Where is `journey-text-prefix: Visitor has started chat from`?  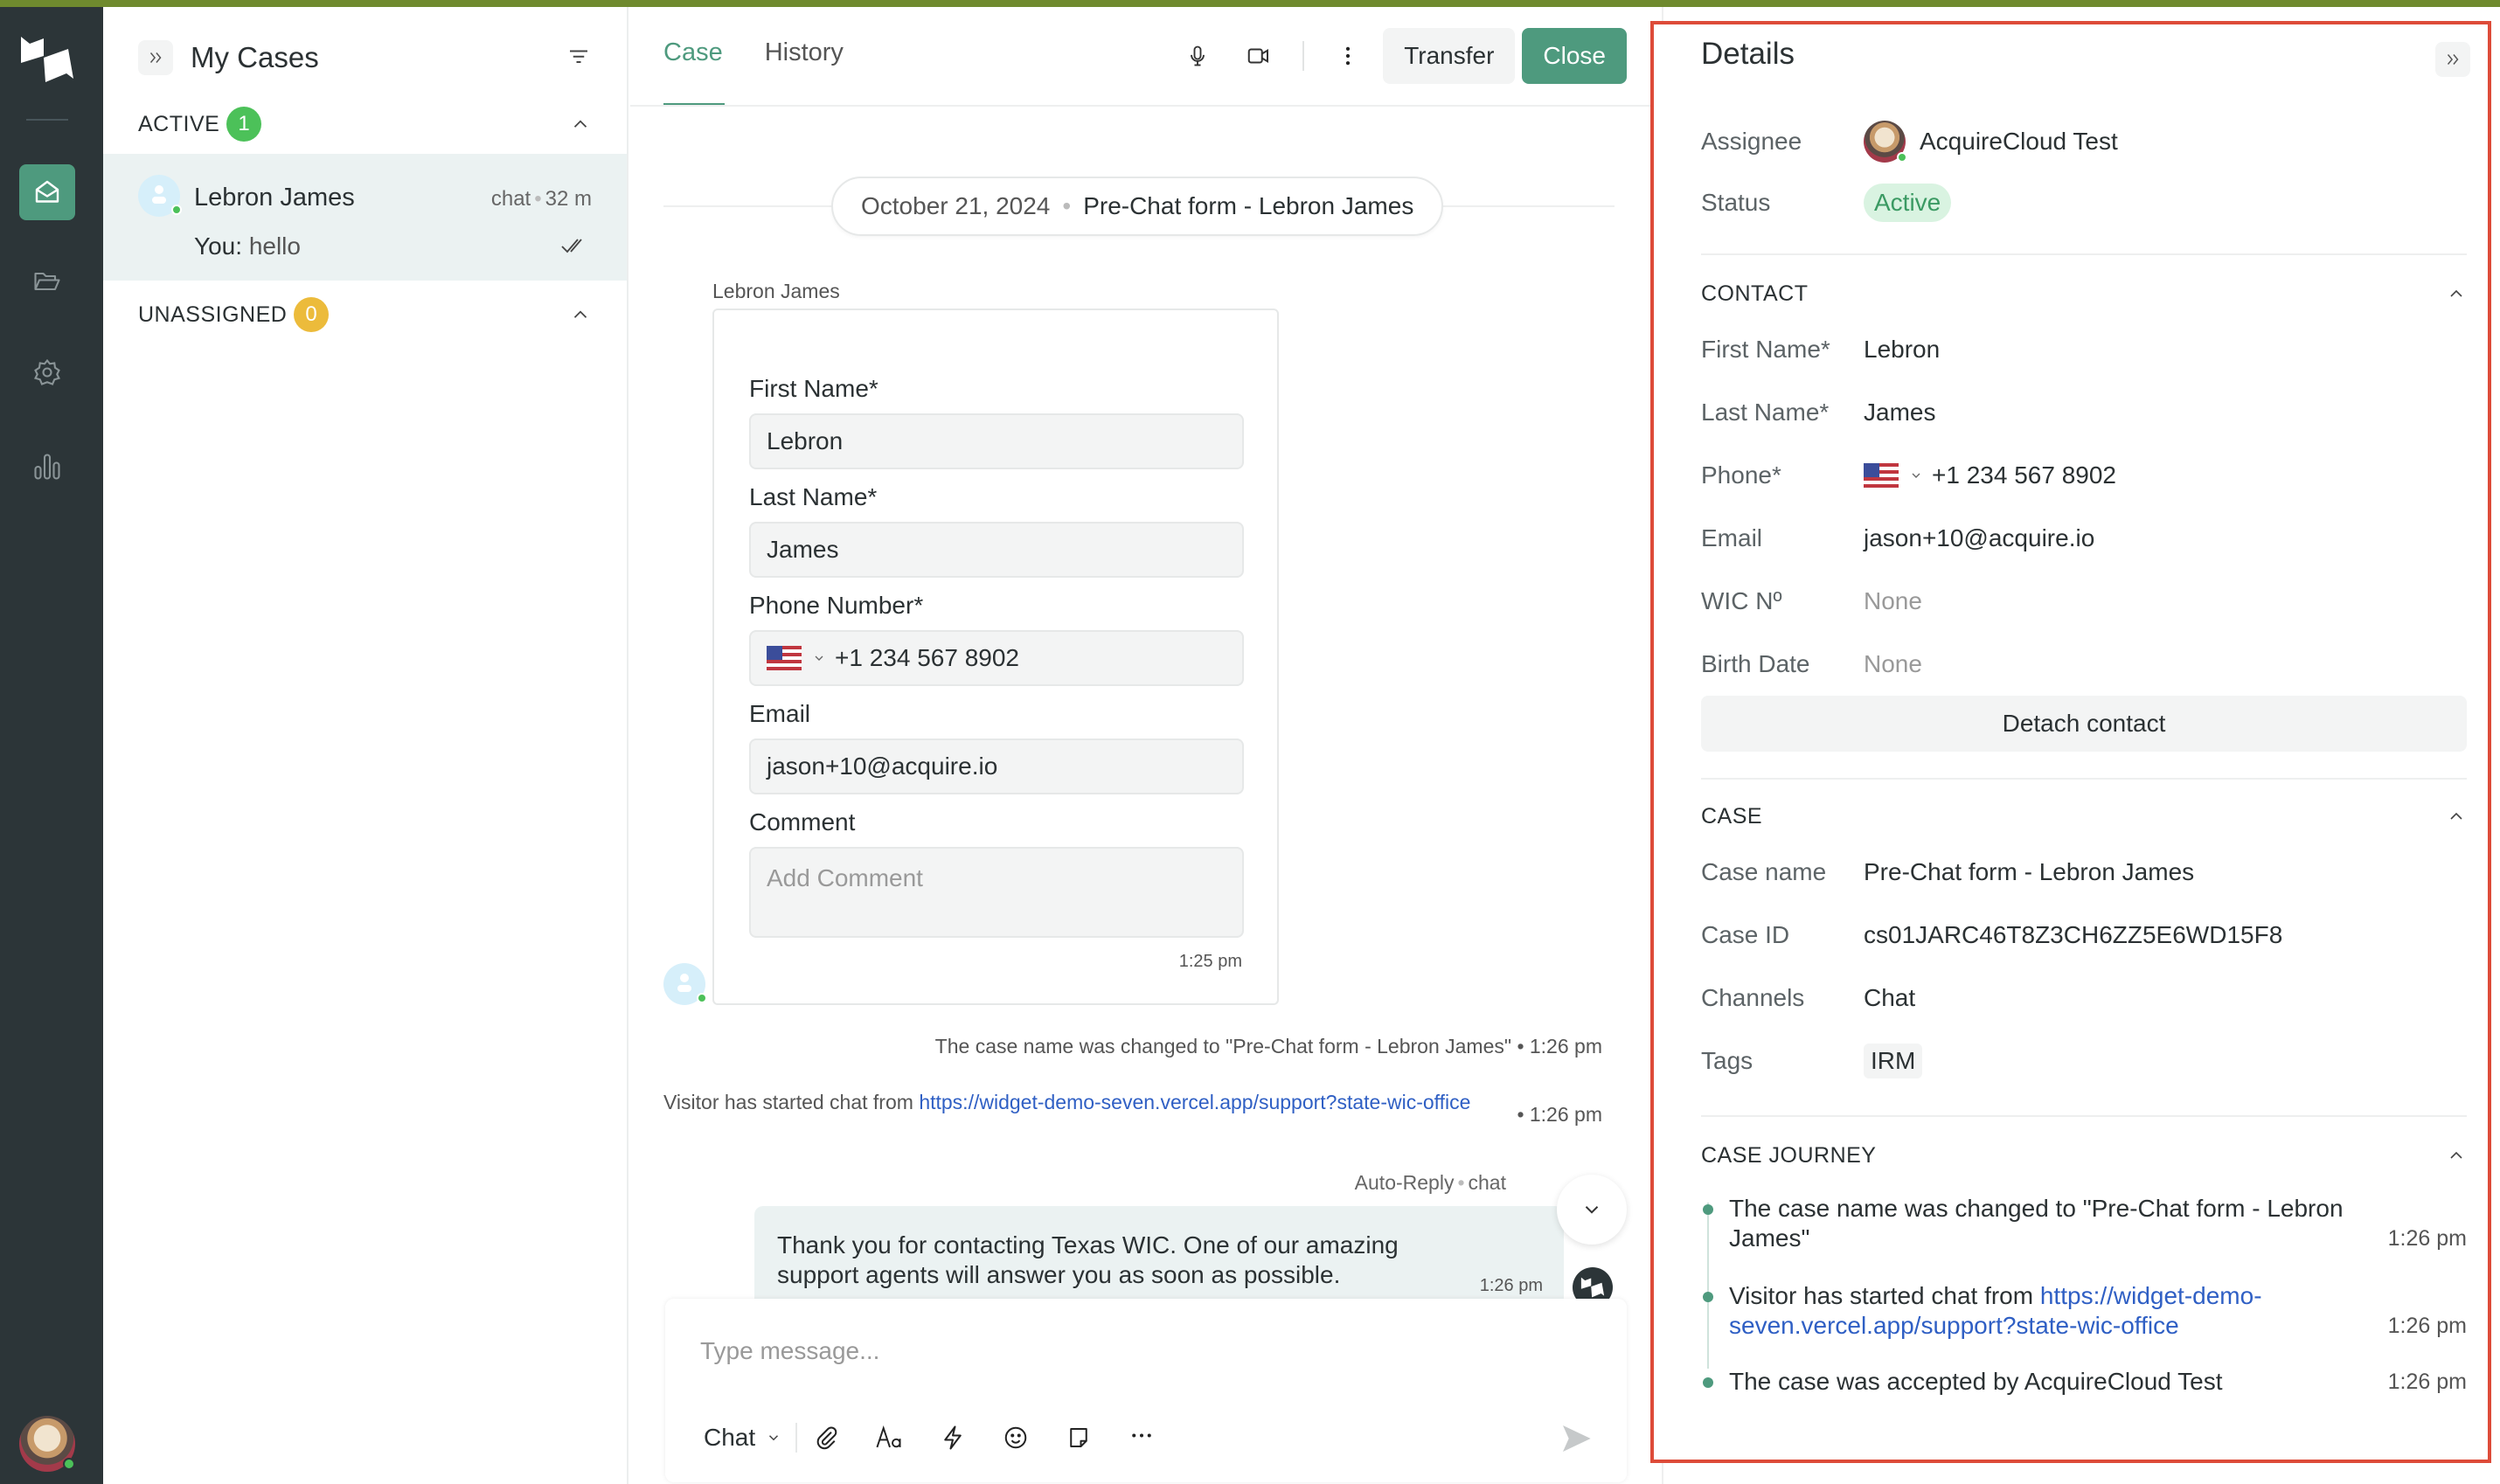 journey-text-prefix: Visitor has started chat from is located at coordinates (1884, 1295).